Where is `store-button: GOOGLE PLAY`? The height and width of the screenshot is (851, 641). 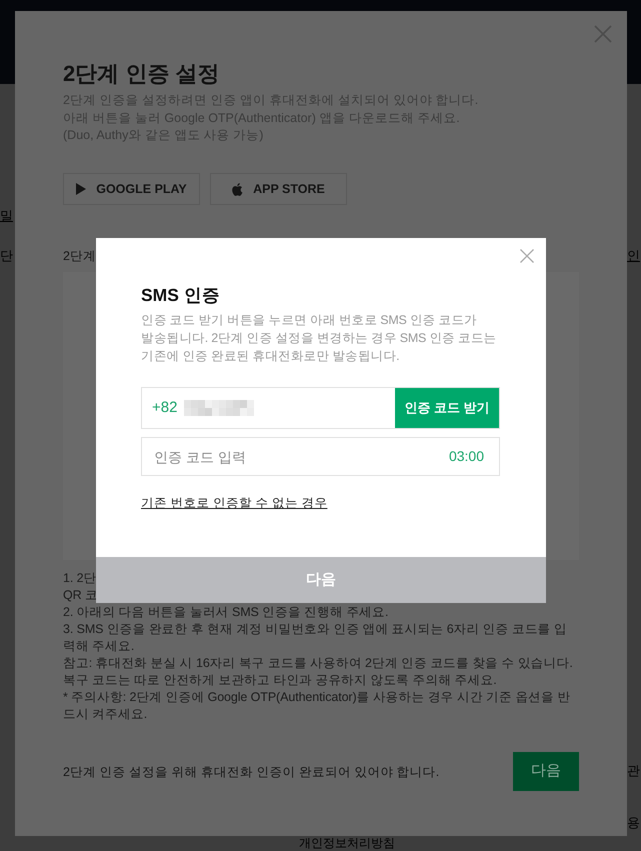 store-button: GOOGLE PLAY is located at coordinates (131, 189).